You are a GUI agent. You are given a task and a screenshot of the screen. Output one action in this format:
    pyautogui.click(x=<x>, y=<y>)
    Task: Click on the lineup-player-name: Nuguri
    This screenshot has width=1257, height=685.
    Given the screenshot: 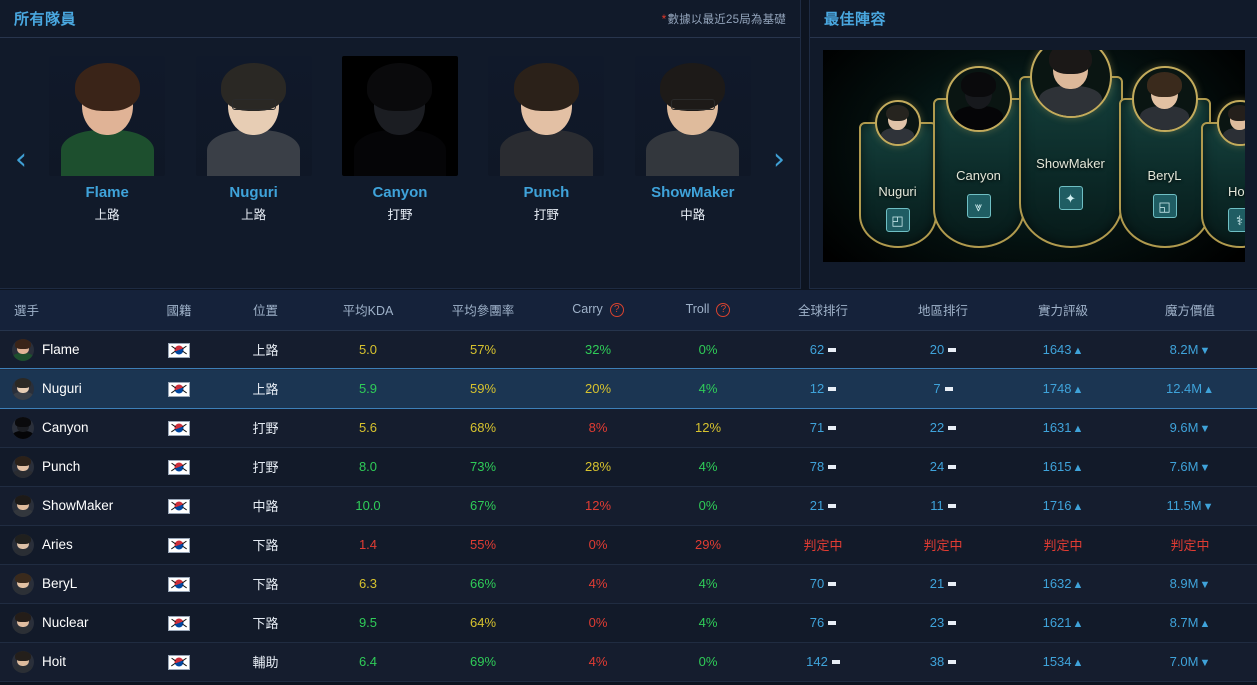 What is the action you would take?
    pyautogui.click(x=897, y=191)
    